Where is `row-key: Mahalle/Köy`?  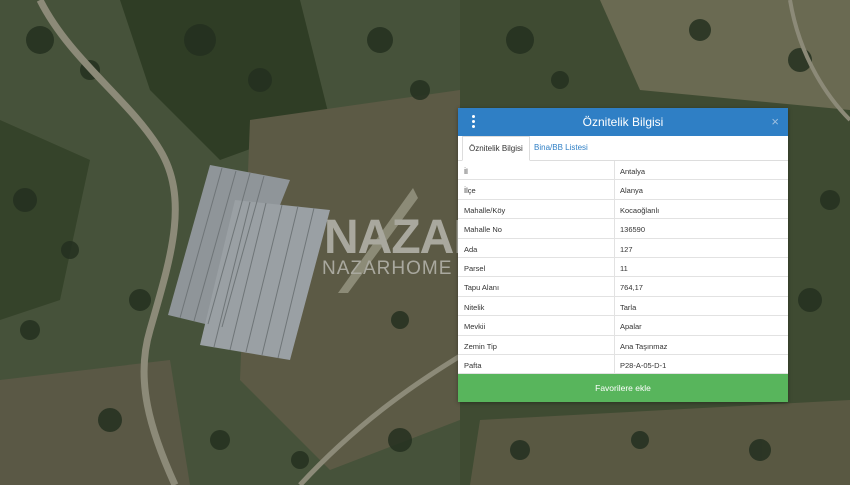
row-key: Mahalle/Köy is located at coordinates (485, 210).